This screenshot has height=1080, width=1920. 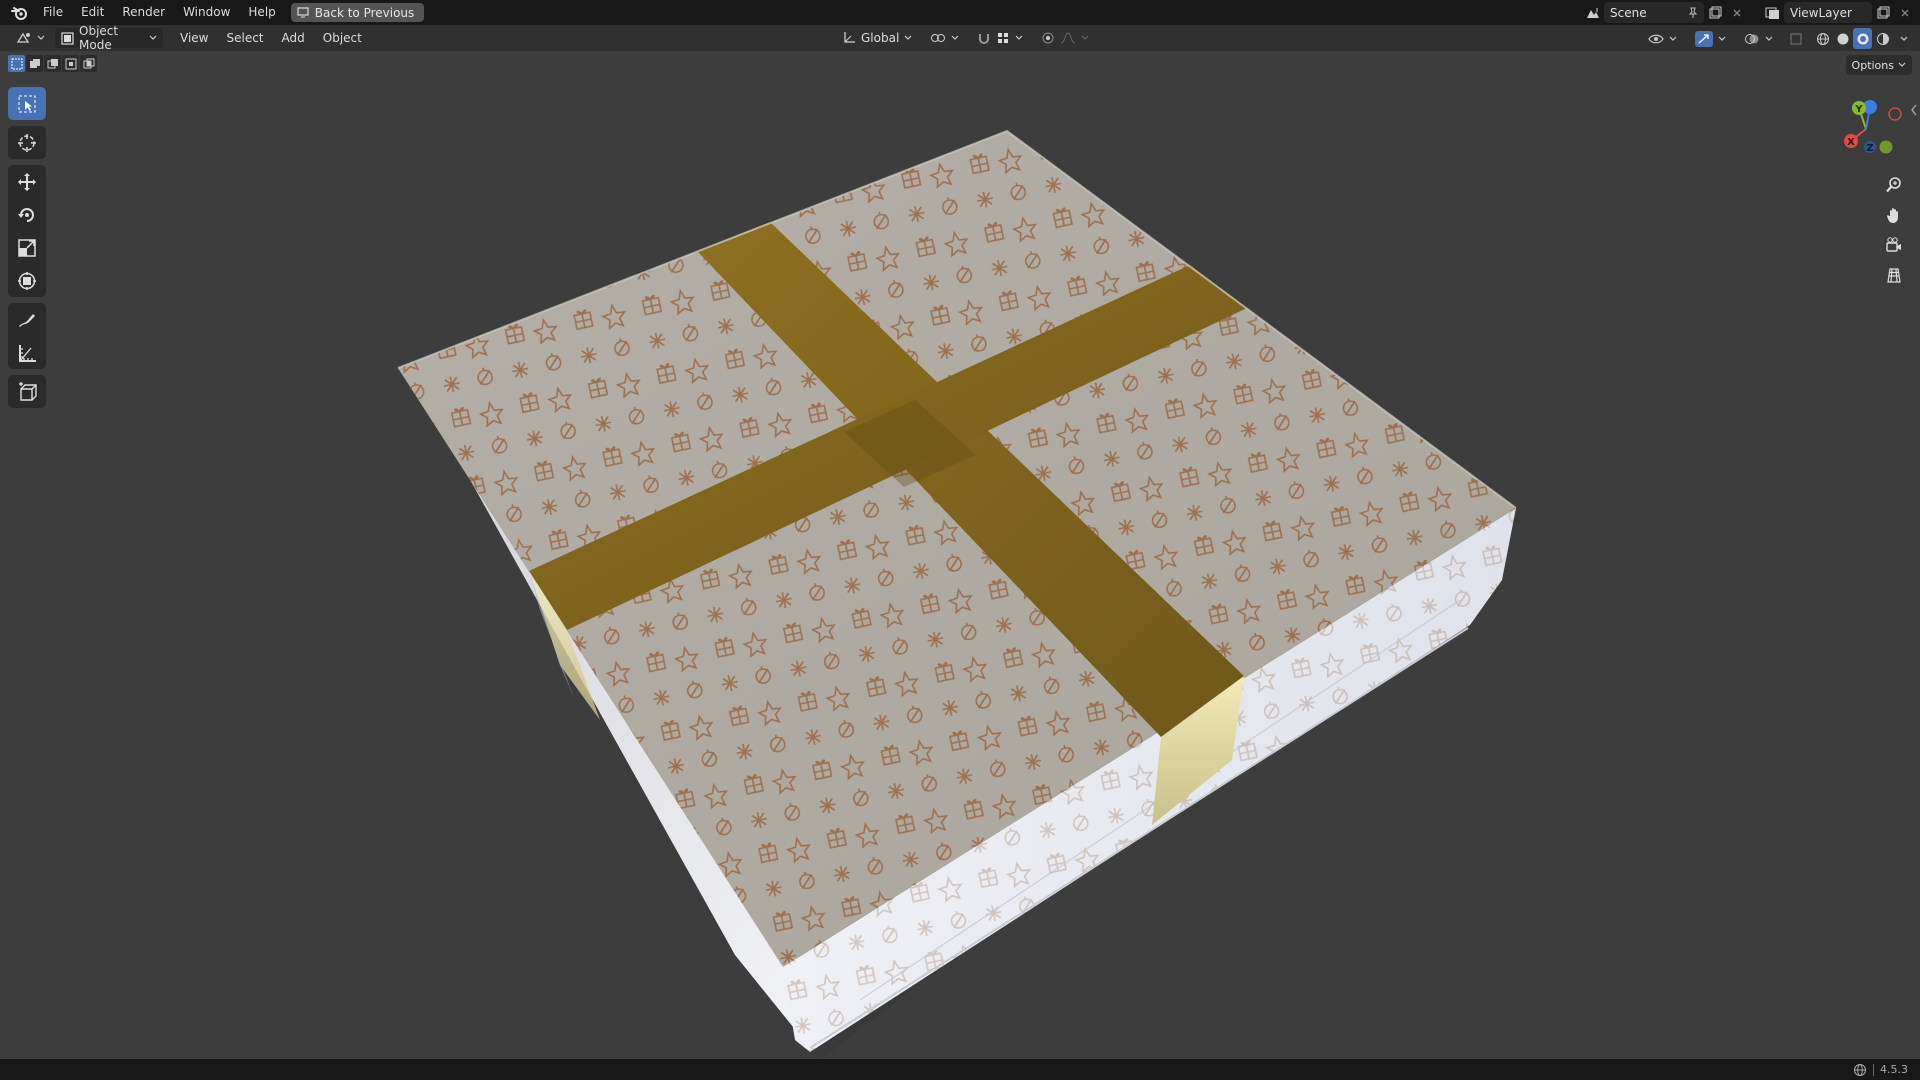 I want to click on orientation-axes-icon, so click(x=849, y=38).